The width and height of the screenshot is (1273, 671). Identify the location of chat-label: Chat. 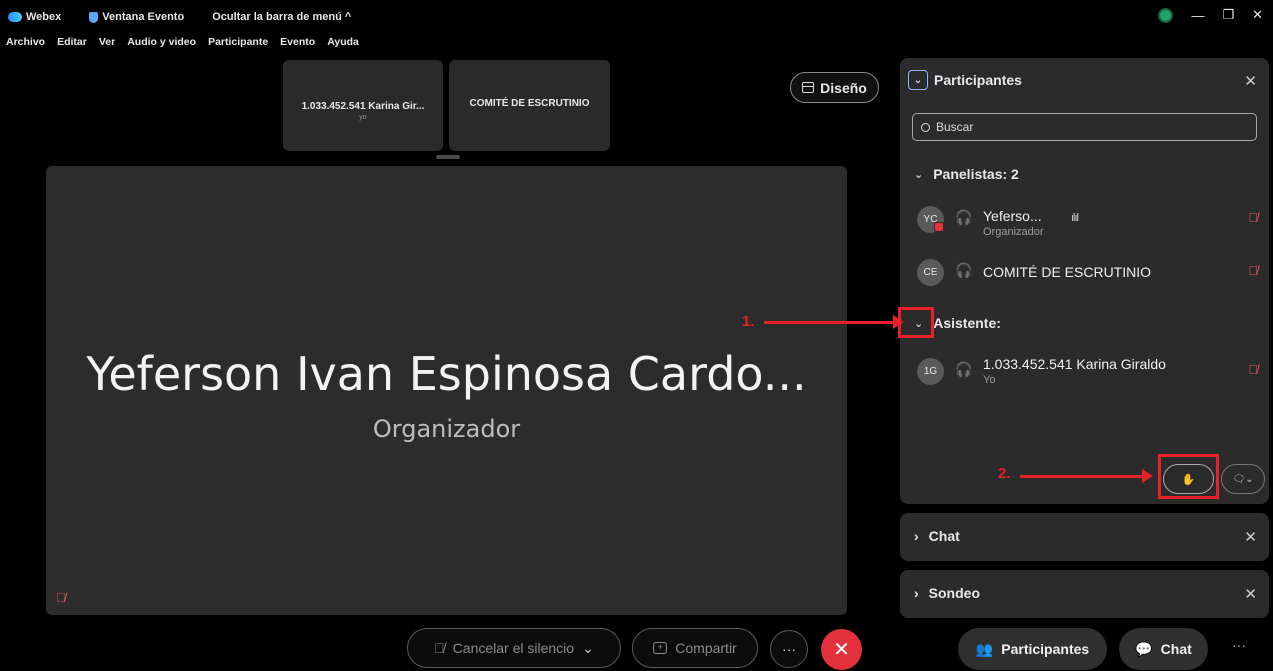
(1176, 649).